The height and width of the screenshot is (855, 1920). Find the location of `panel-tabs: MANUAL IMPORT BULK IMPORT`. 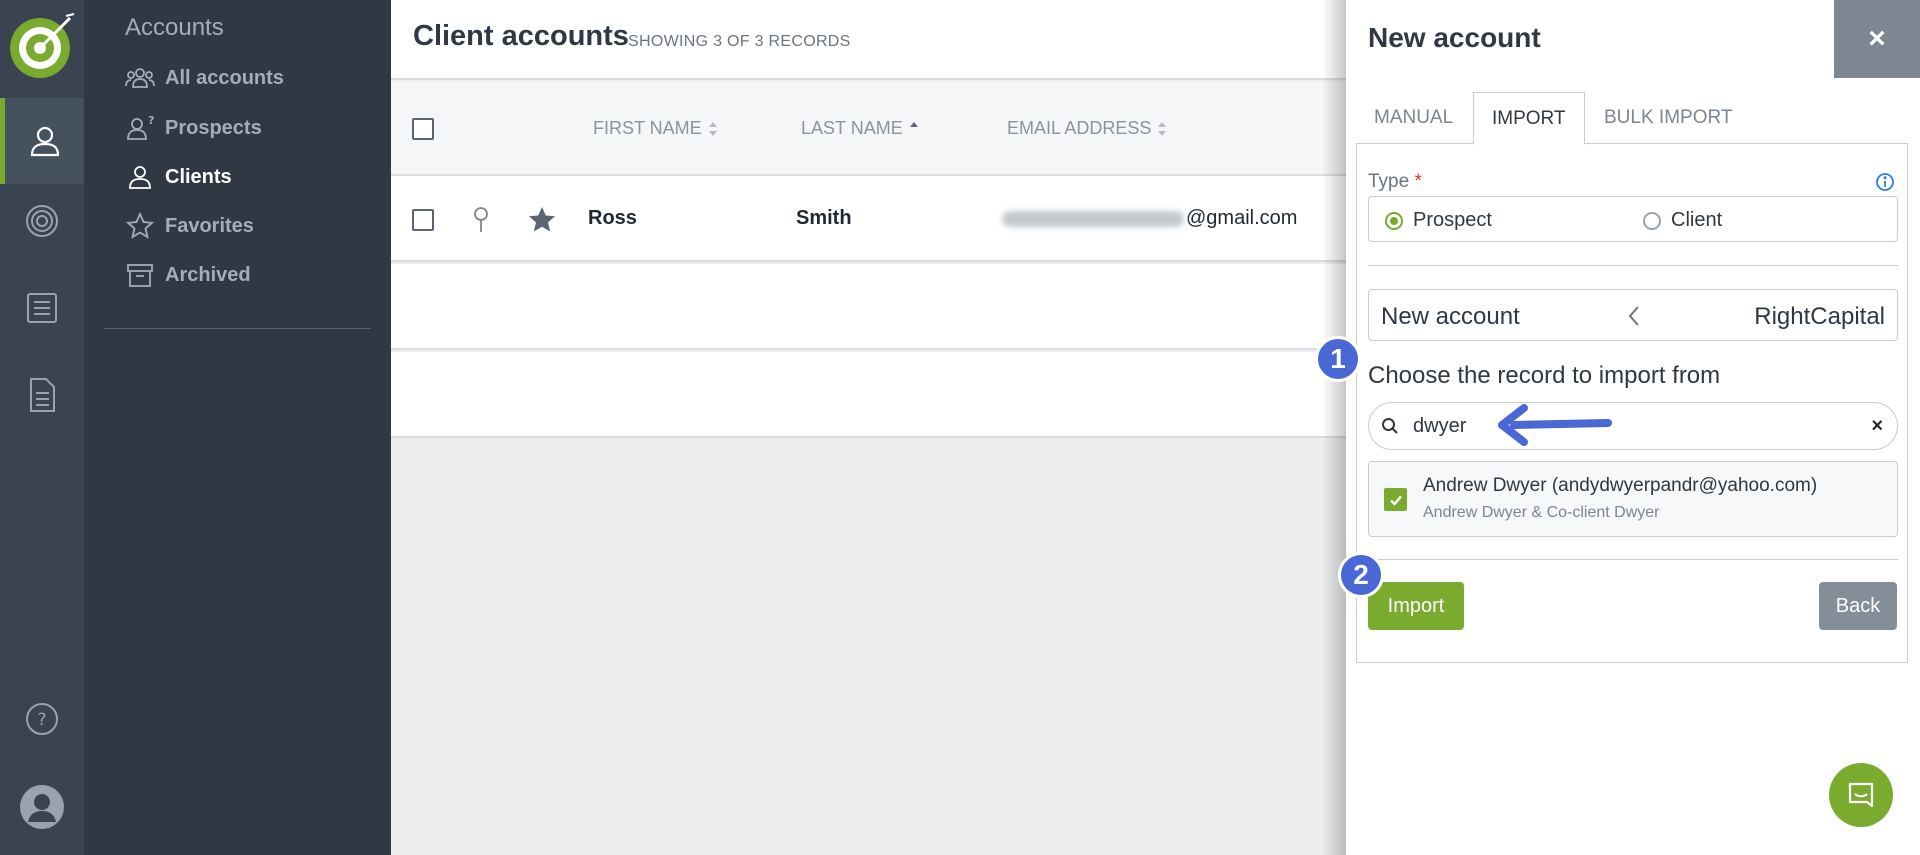

panel-tabs: MANUAL IMPORT BULK IMPORT is located at coordinates (1632, 118).